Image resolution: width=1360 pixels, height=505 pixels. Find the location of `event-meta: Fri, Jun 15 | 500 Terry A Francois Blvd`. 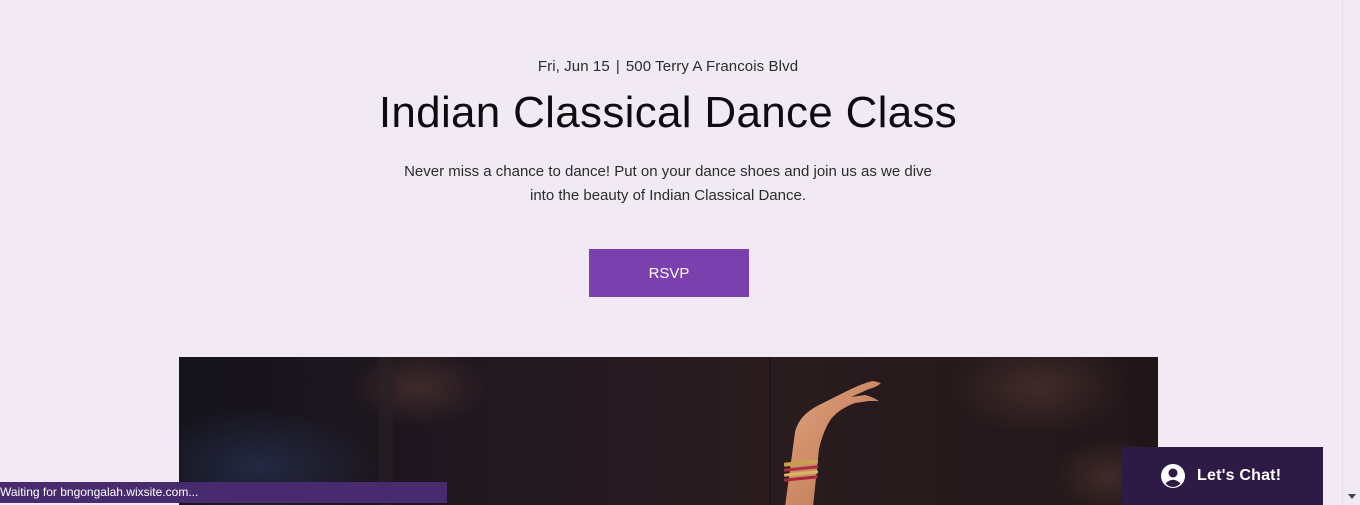

event-meta: Fri, Jun 15 | 500 Terry A Francois Blvd is located at coordinates (668, 66).